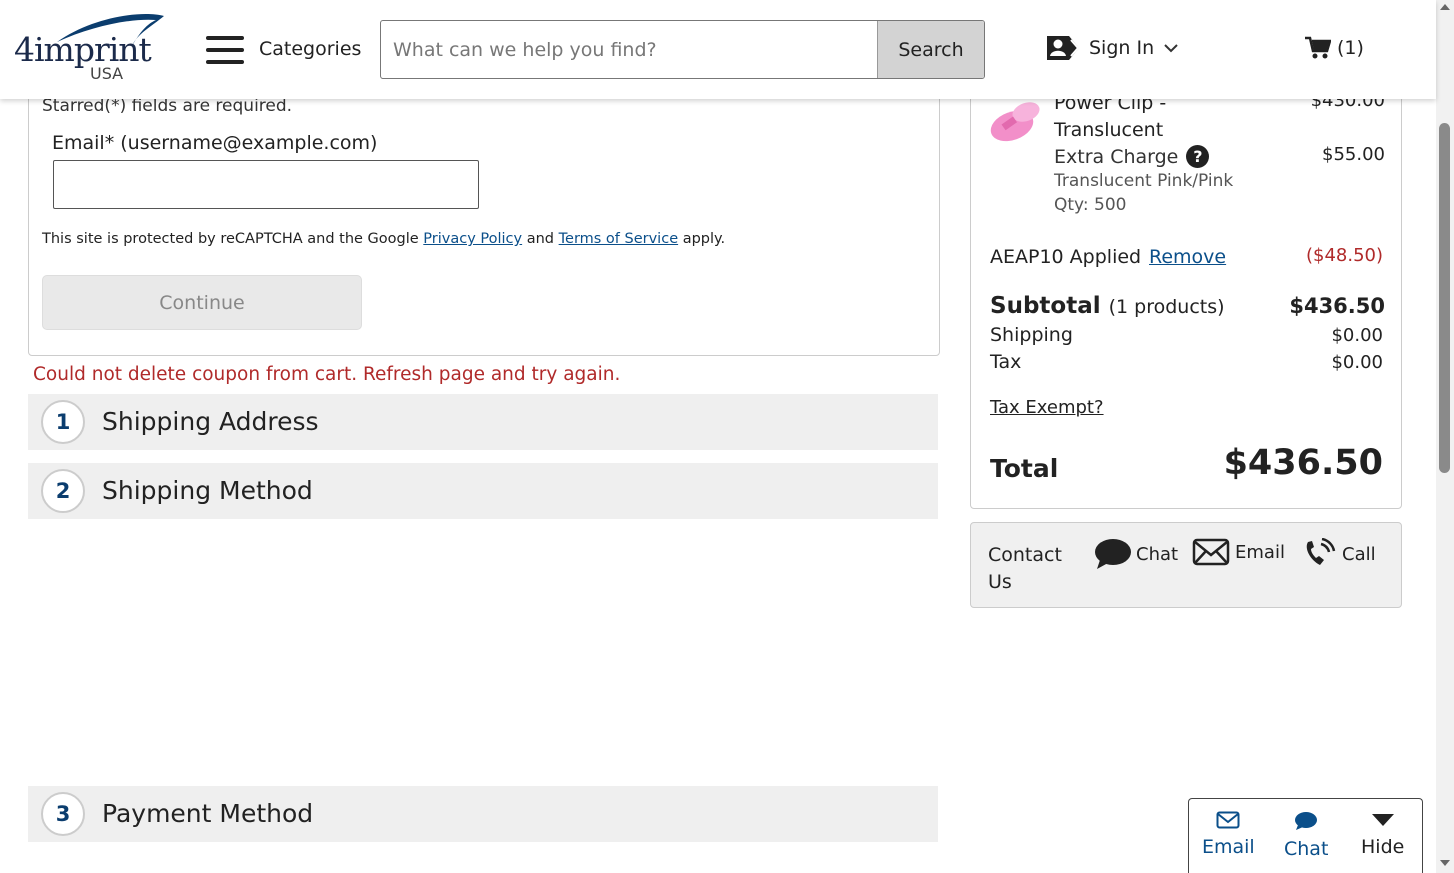 Image resolution: width=1454 pixels, height=873 pixels. I want to click on step-label: Shipping Address, so click(210, 421).